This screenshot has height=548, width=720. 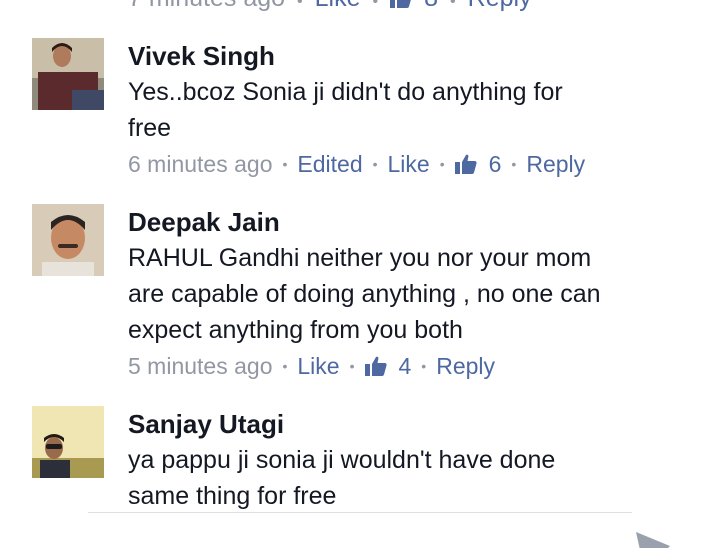 I want to click on comment-text-line: ya pappu ji sonia ji wouldn't have done, so click(x=342, y=460).